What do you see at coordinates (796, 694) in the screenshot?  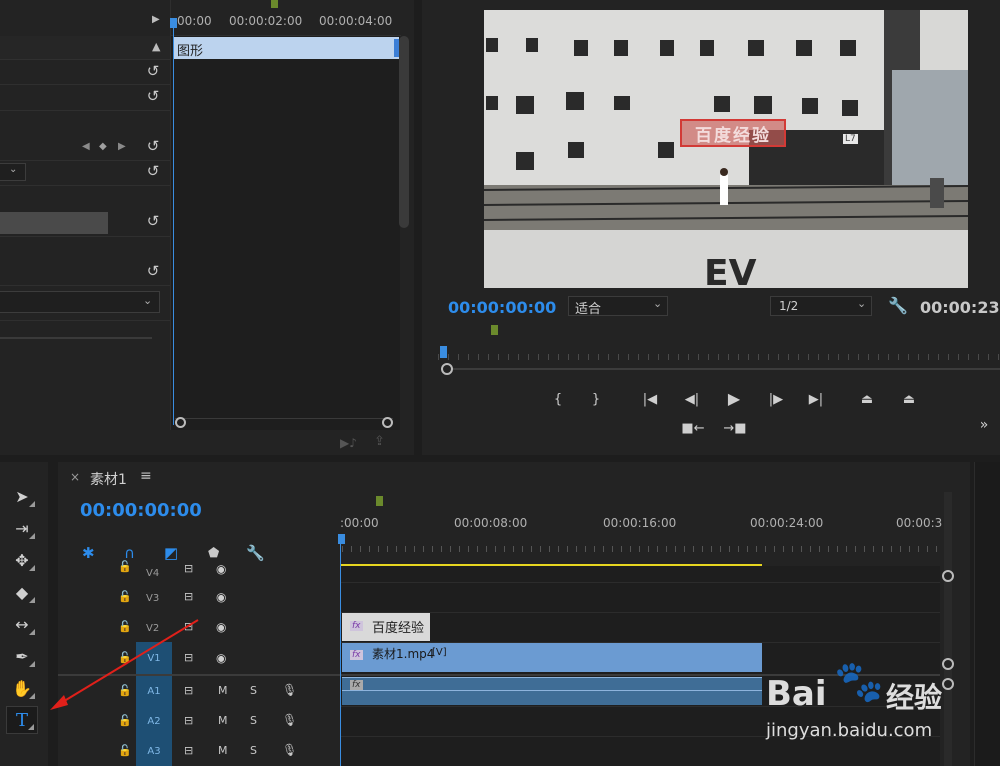 I see `watermark-brand: Bai` at bounding box center [796, 694].